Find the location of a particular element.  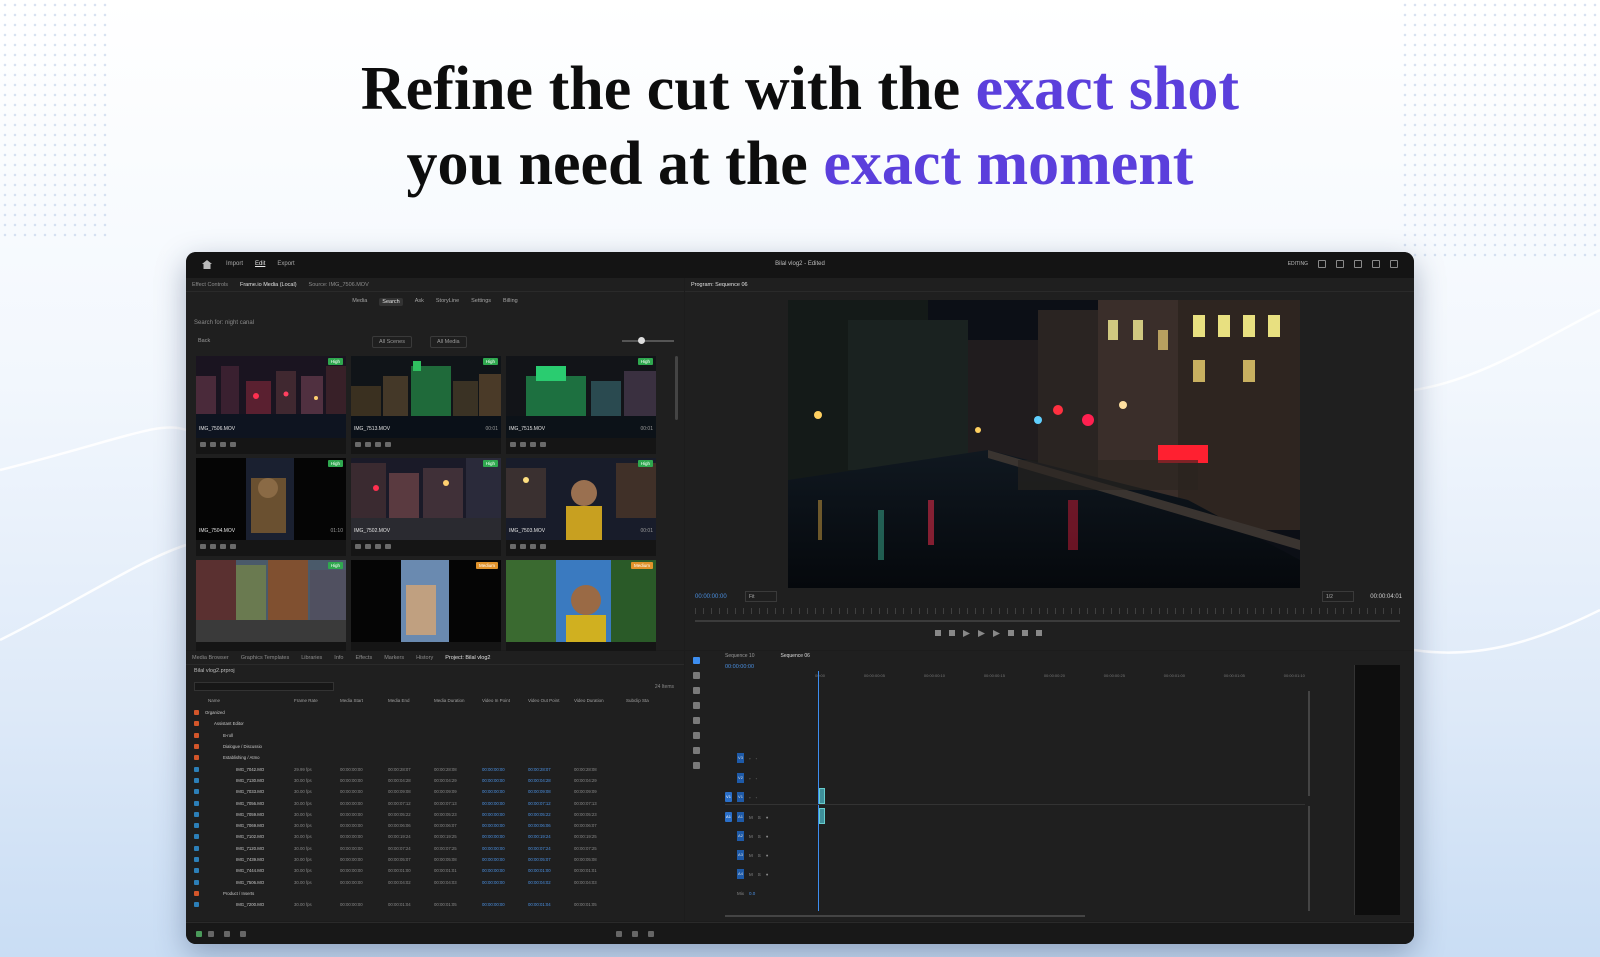

column-header: Subclip Sta is located at coordinates (646, 700).